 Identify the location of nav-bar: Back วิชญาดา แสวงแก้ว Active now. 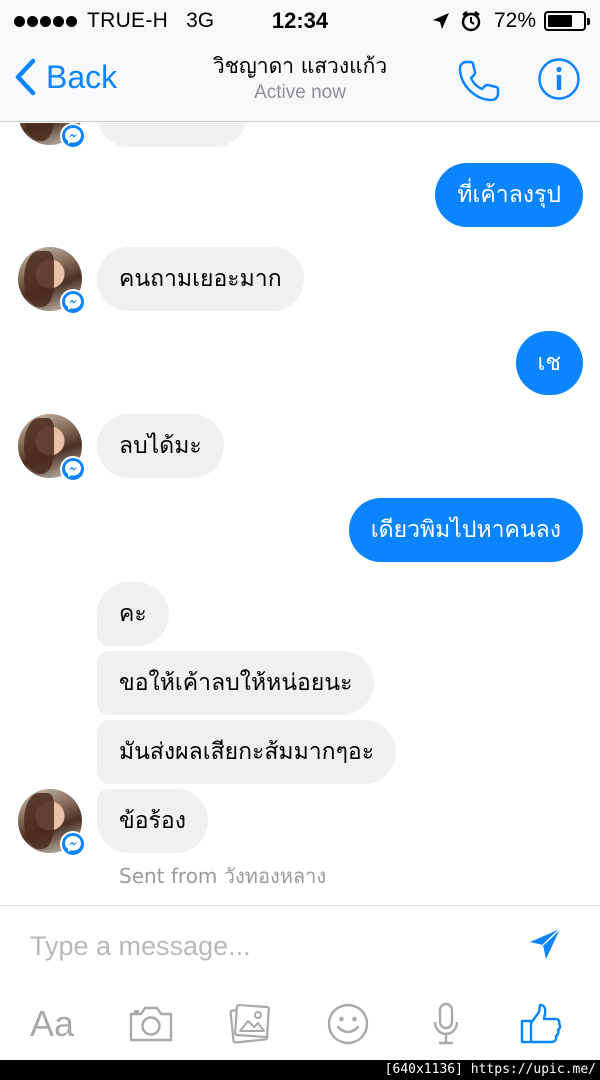
(300, 81).